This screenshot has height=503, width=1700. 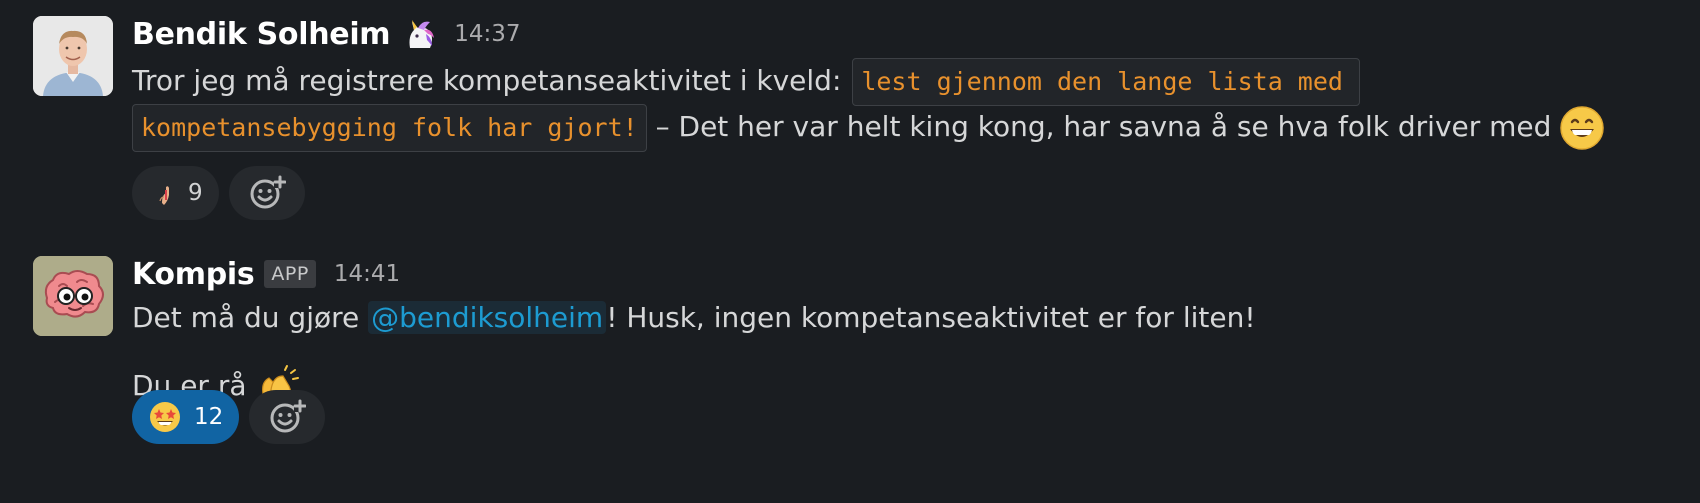 What do you see at coordinates (195, 193) in the screenshot?
I see `reaction-count: 9` at bounding box center [195, 193].